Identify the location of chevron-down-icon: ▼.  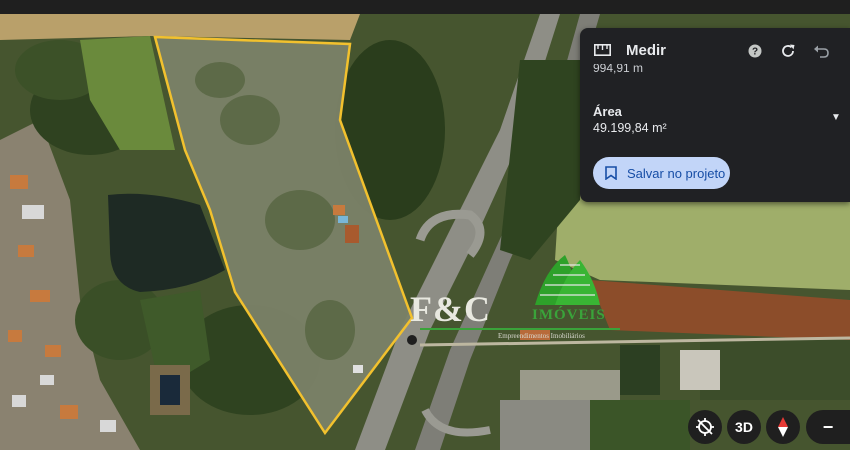
(836, 117).